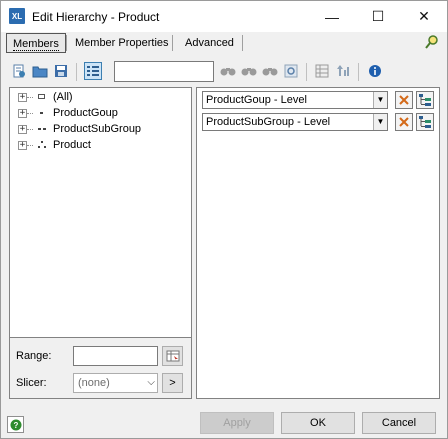 Image resolution: width=448 pixels, height=439 pixels. Describe the element at coordinates (270, 71) in the screenshot. I see `binoculars-prev-icon` at that location.